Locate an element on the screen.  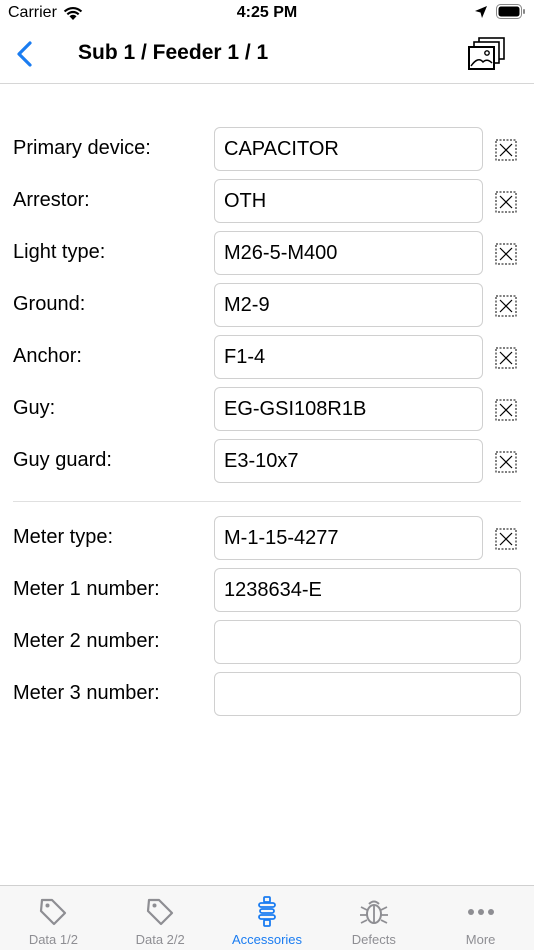
tab-label: Accessories is located at coordinates (267, 939).